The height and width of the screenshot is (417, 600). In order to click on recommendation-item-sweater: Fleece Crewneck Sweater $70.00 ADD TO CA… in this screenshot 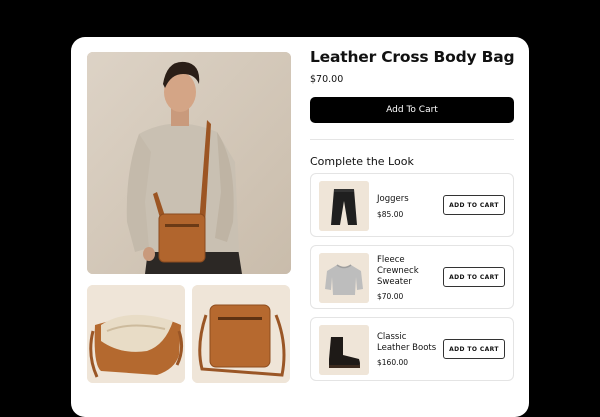, I will do `click(412, 277)`.